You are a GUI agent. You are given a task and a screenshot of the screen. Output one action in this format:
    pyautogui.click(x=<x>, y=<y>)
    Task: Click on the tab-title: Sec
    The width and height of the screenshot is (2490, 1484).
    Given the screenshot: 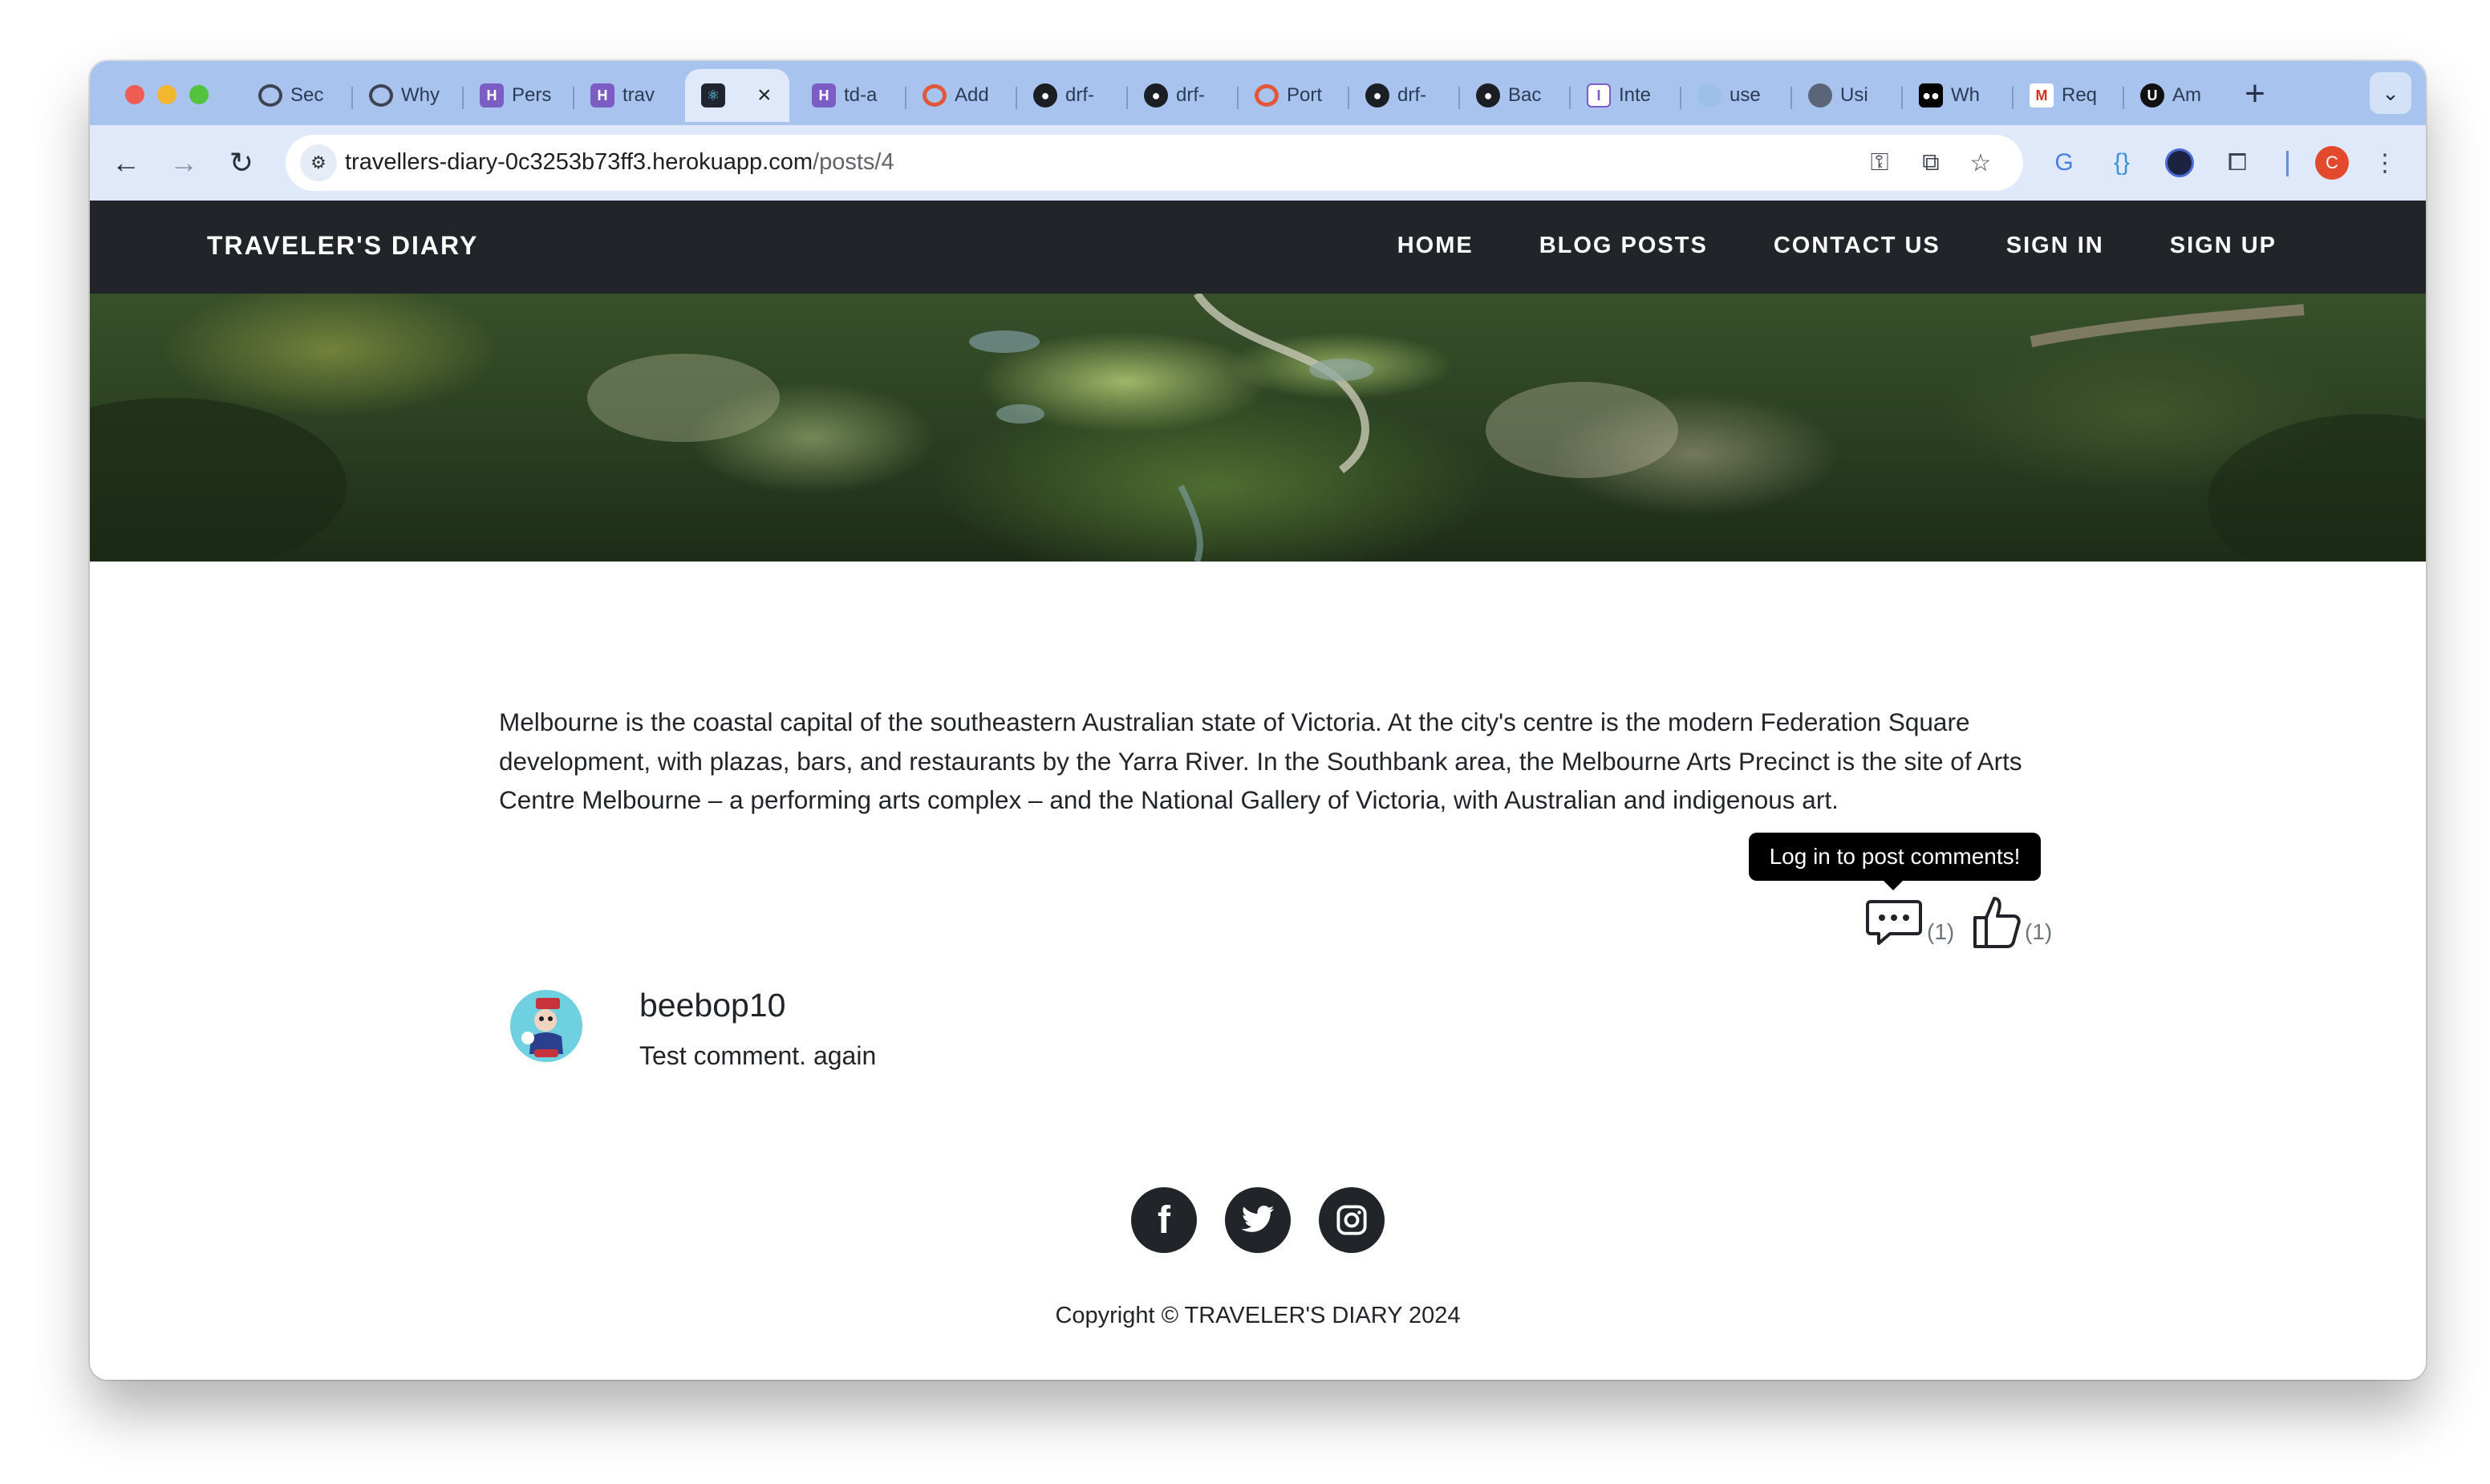 What is the action you would take?
    pyautogui.click(x=307, y=95)
    